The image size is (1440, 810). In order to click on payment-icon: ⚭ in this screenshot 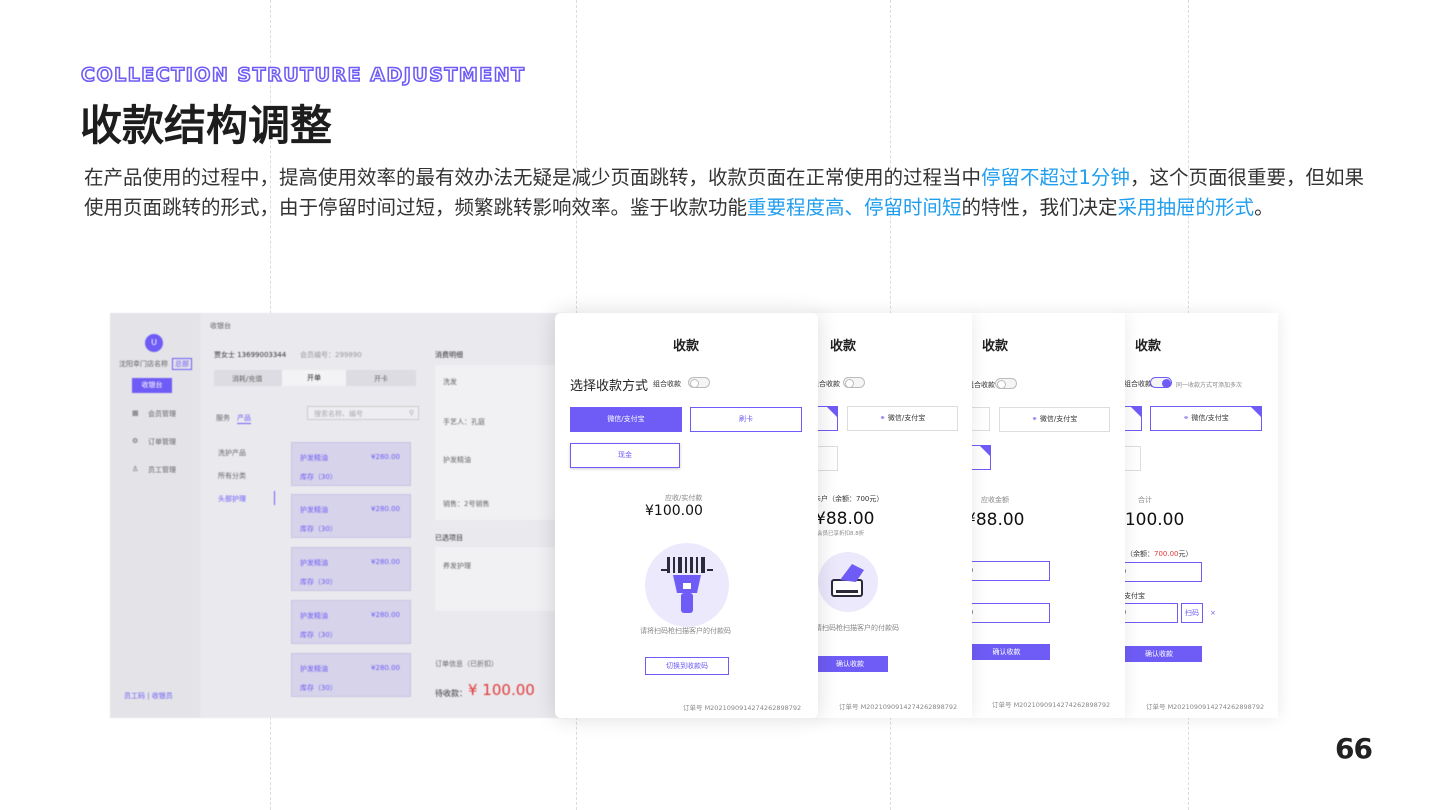, I will do `click(1035, 419)`.